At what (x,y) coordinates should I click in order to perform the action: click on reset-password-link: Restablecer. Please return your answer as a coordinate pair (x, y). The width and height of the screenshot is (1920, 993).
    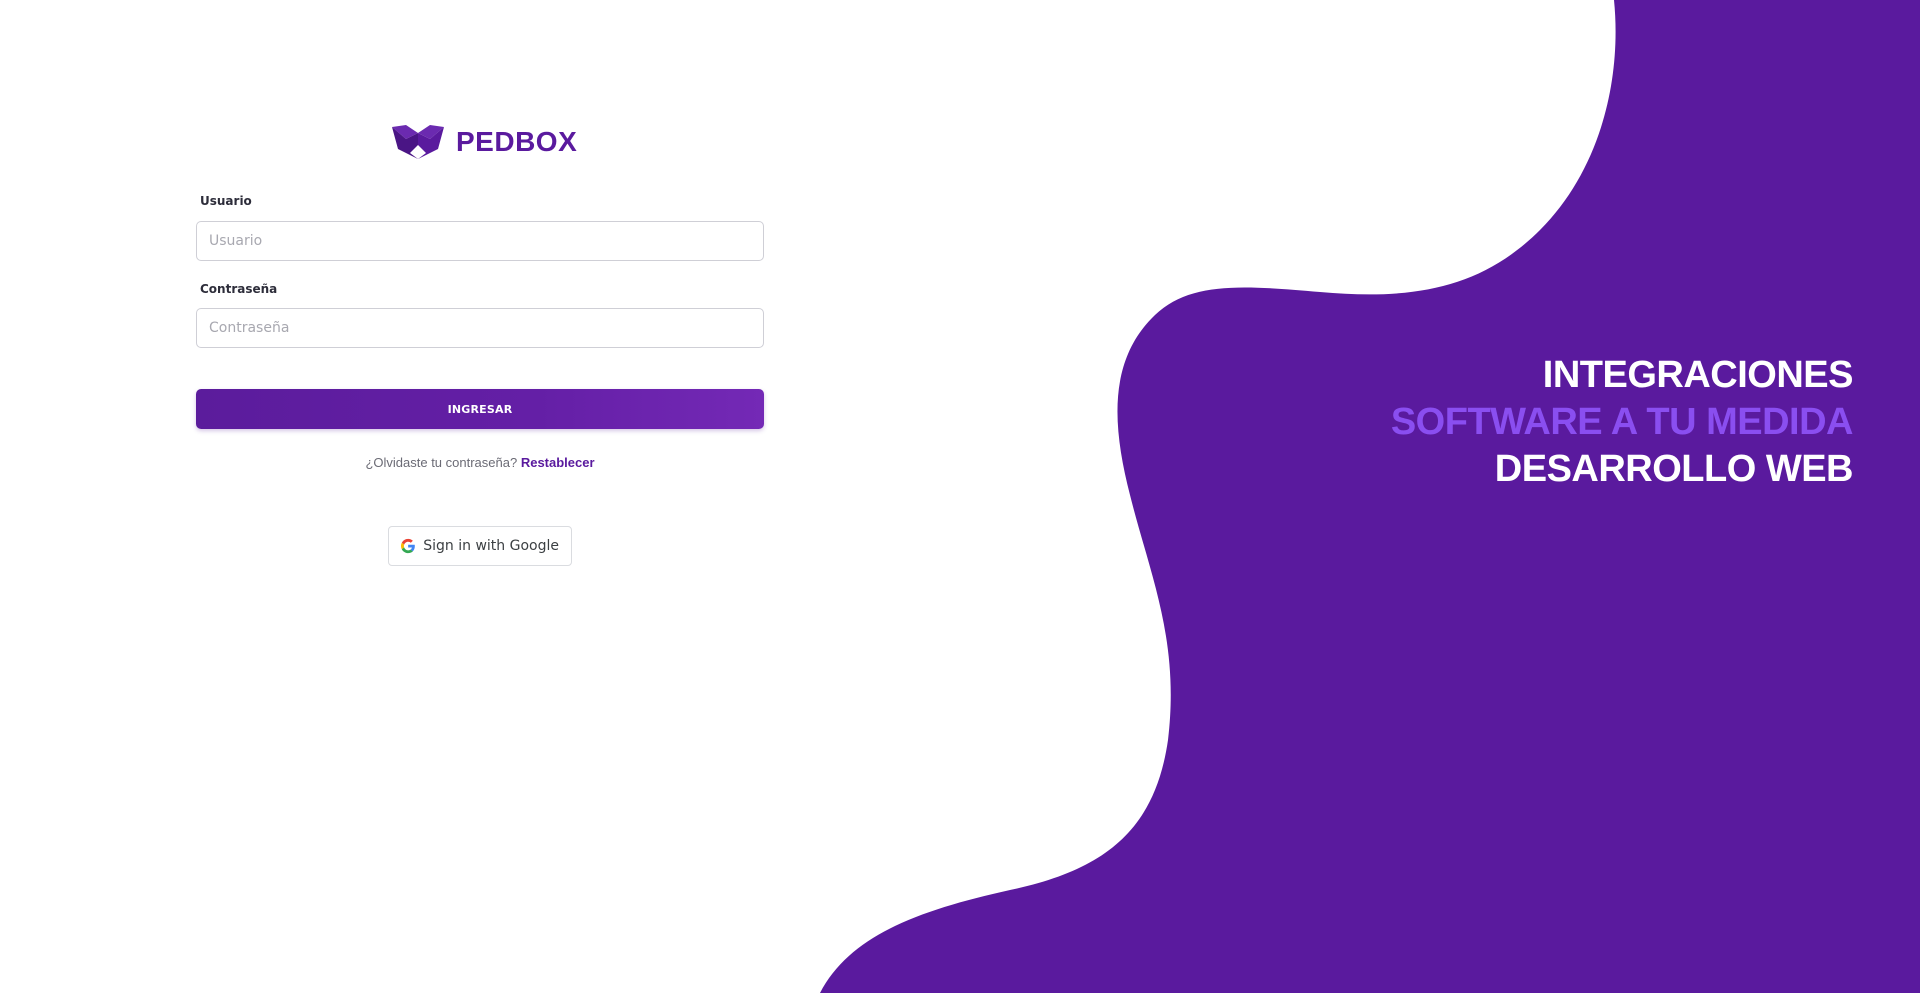
    Looking at the image, I should click on (558, 462).